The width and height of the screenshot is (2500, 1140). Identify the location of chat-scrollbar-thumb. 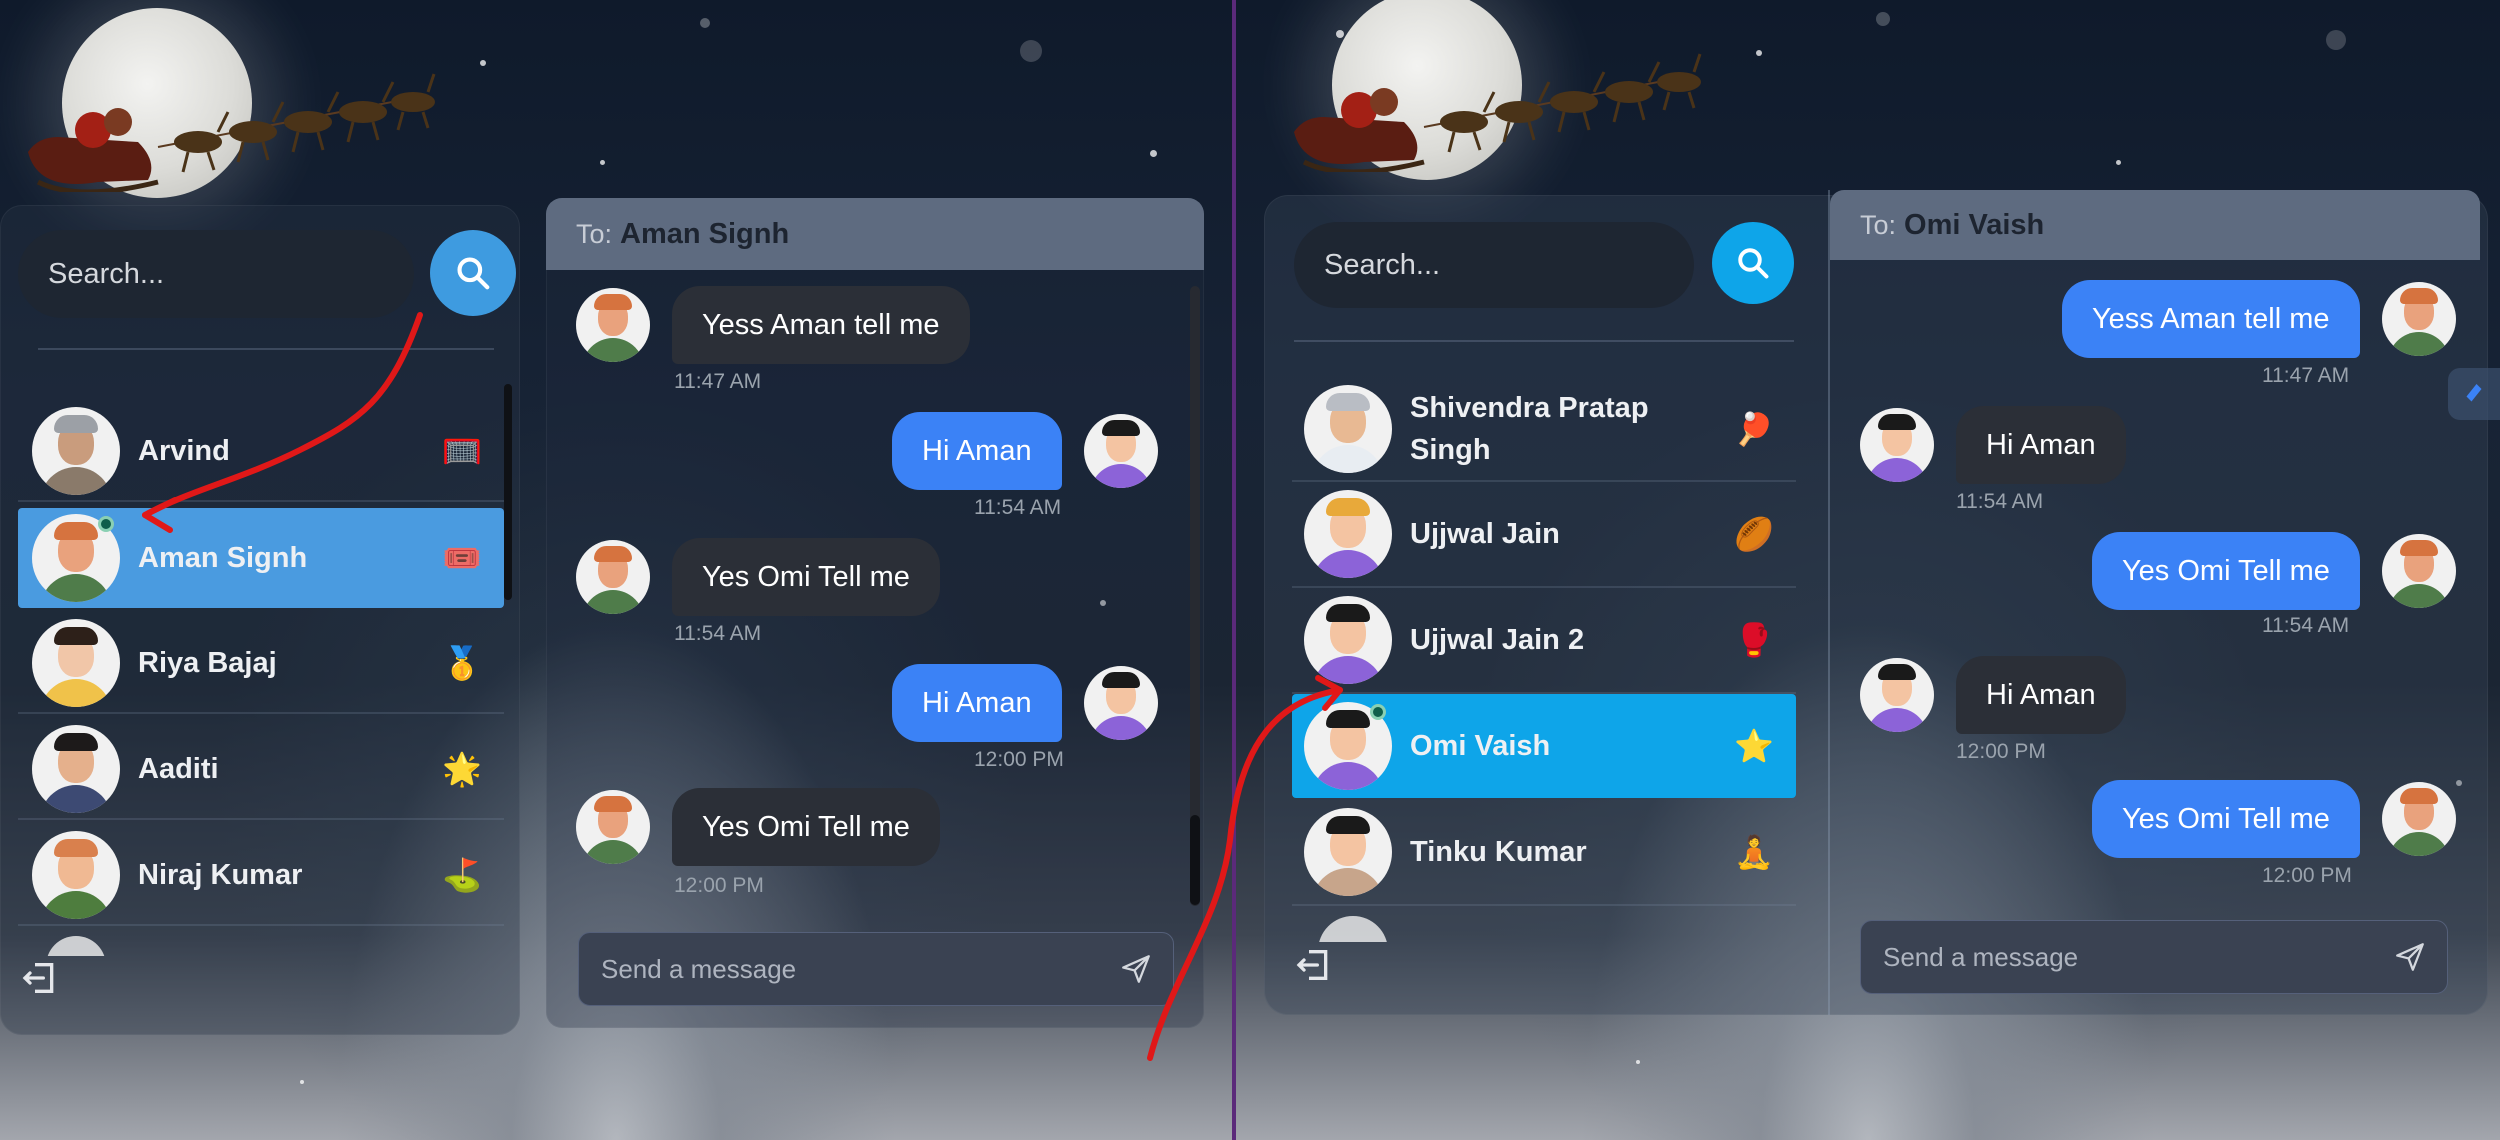
(1195, 860).